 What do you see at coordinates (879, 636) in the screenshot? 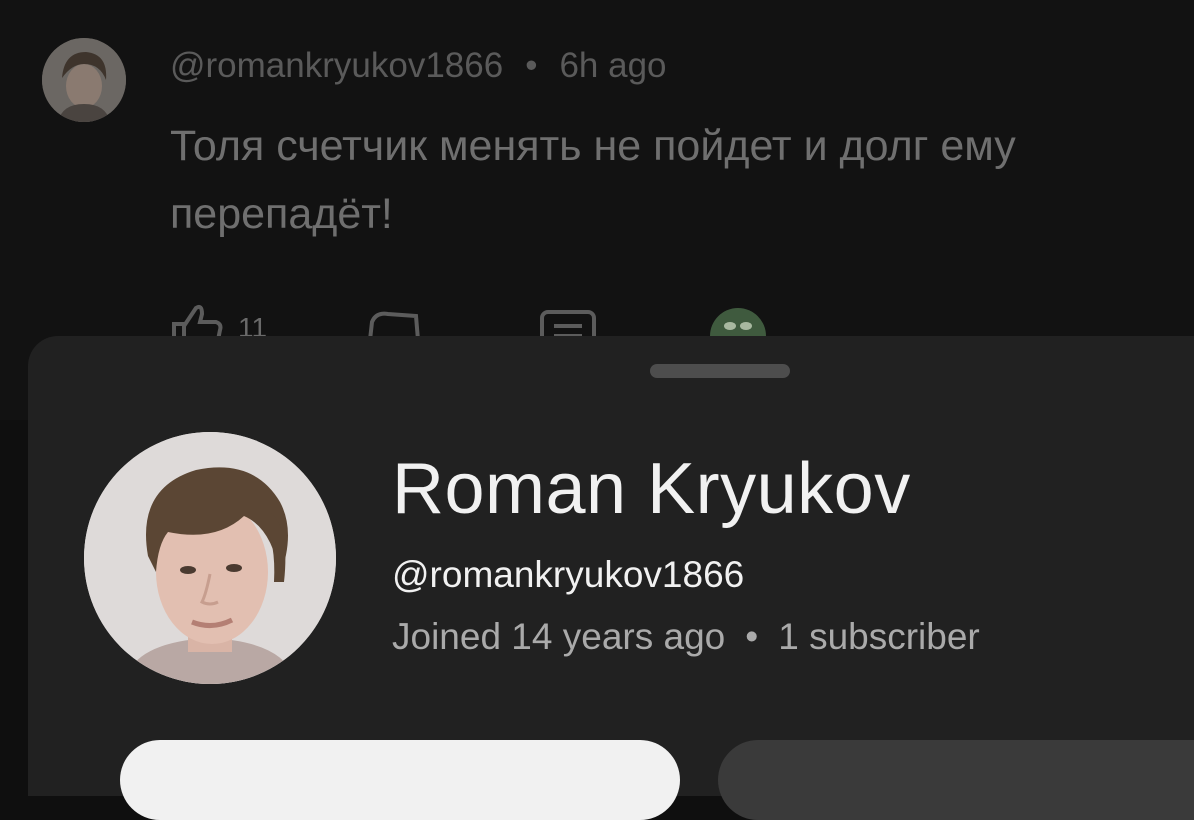
I see `subscriber-count: 1 subscriber` at bounding box center [879, 636].